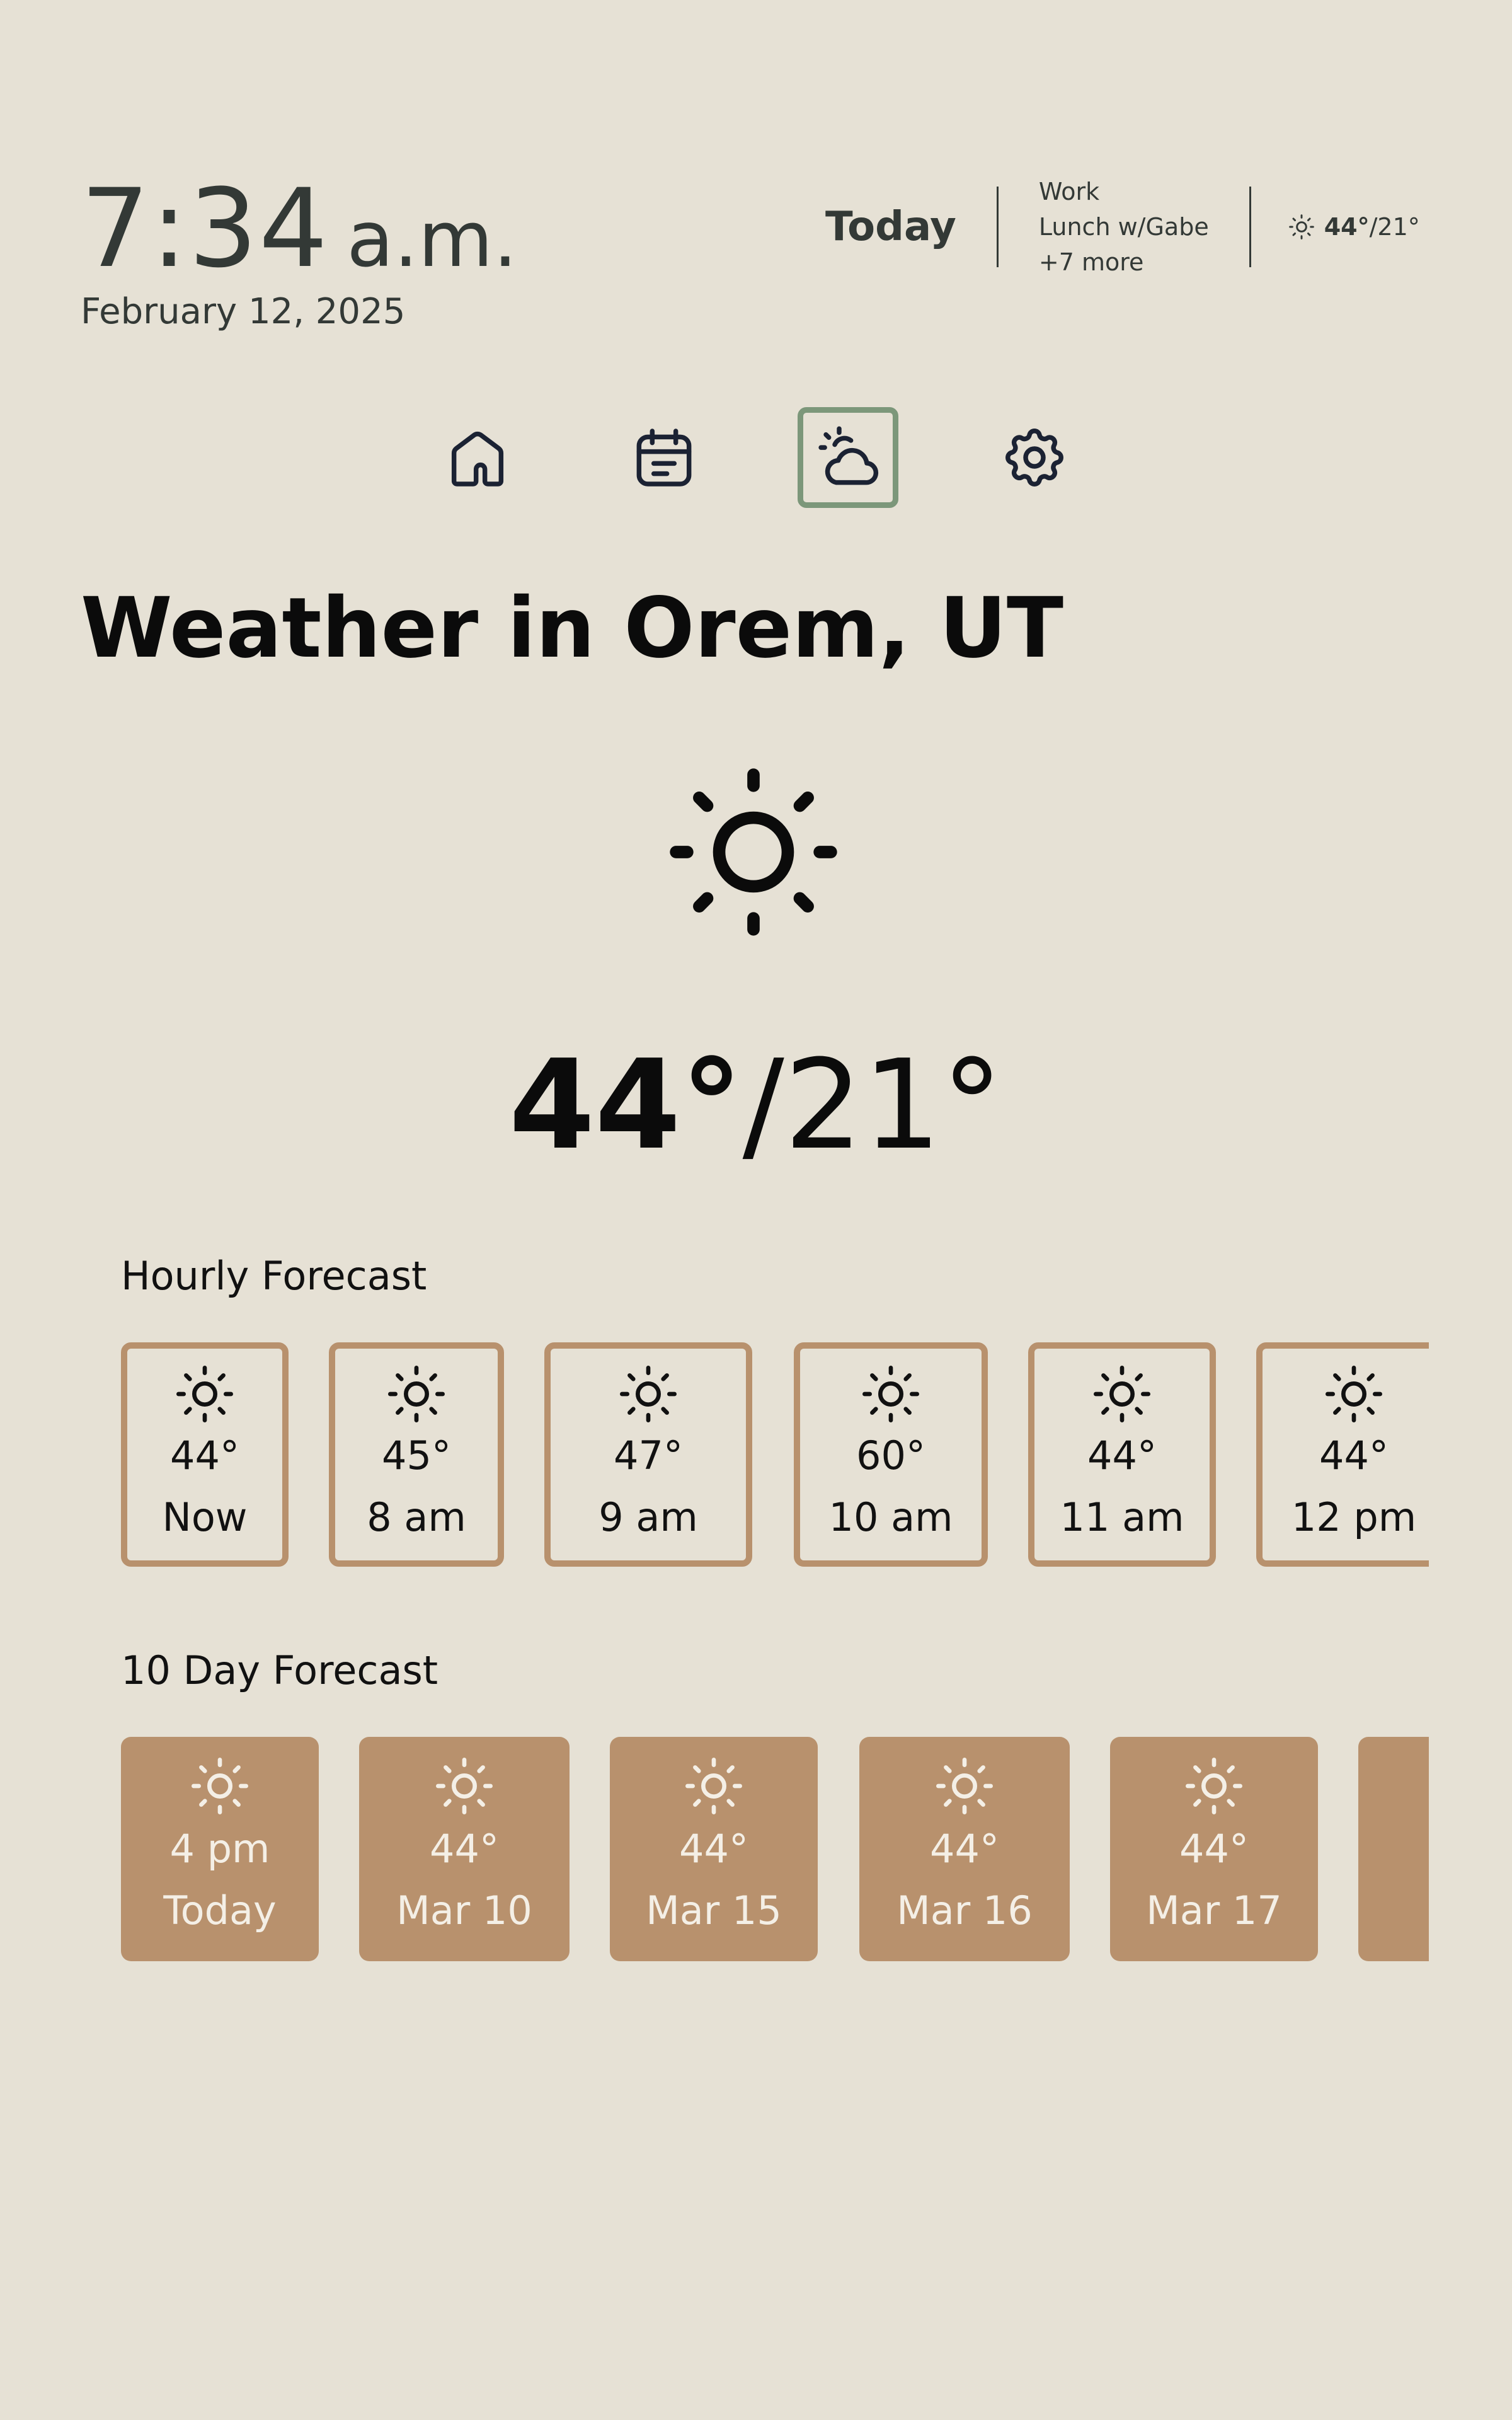 This screenshot has height=2420, width=1512. What do you see at coordinates (1354, 1517) in the screenshot?
I see `hourly-time: 12 pm` at bounding box center [1354, 1517].